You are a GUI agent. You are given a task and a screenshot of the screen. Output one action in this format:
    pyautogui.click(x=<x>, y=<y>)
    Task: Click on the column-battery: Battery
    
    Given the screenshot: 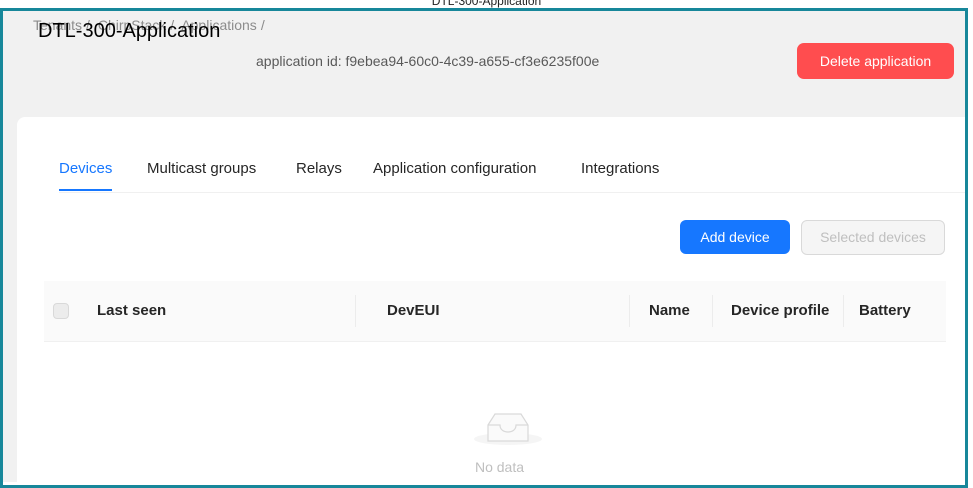 What is the action you would take?
    pyautogui.click(x=885, y=311)
    